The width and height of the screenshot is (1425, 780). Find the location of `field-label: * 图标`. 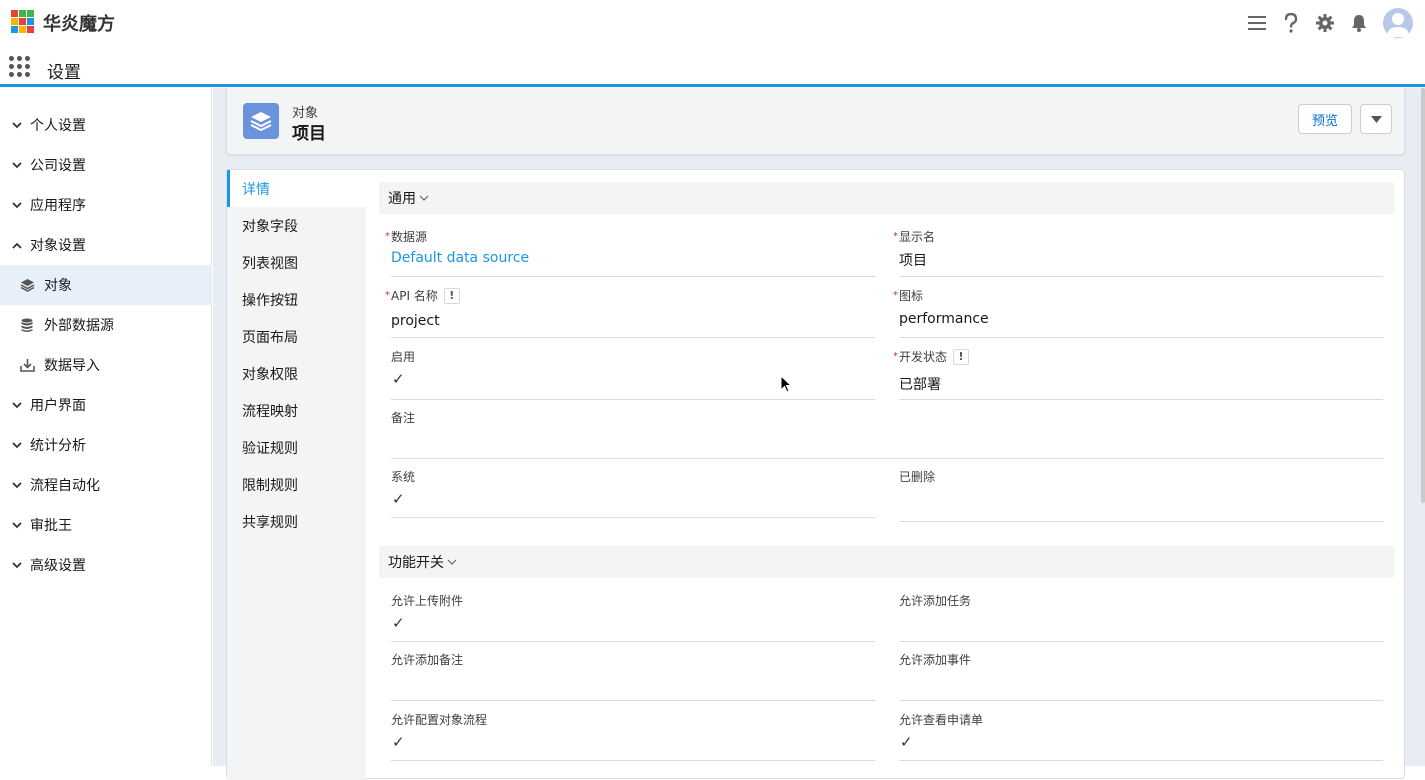

field-label: * 图标 is located at coordinates (908, 295).